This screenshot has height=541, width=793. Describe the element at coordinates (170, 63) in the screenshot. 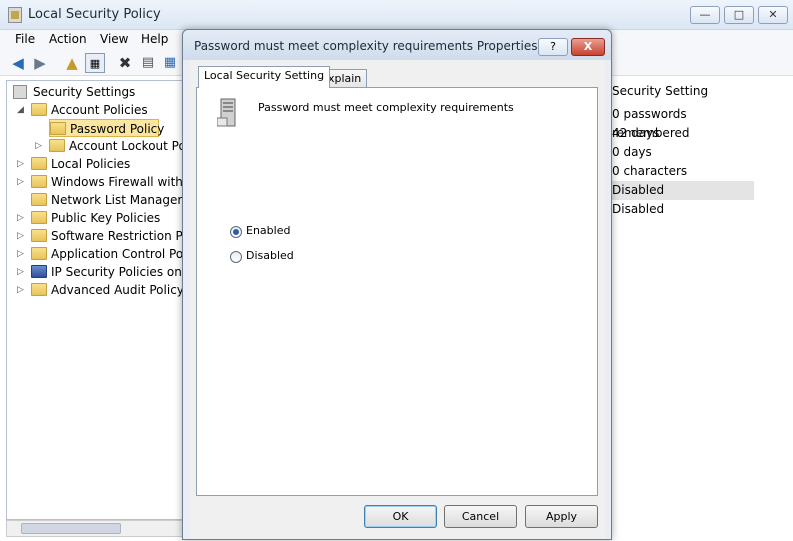

I see `export-list-icon: ▦` at that location.